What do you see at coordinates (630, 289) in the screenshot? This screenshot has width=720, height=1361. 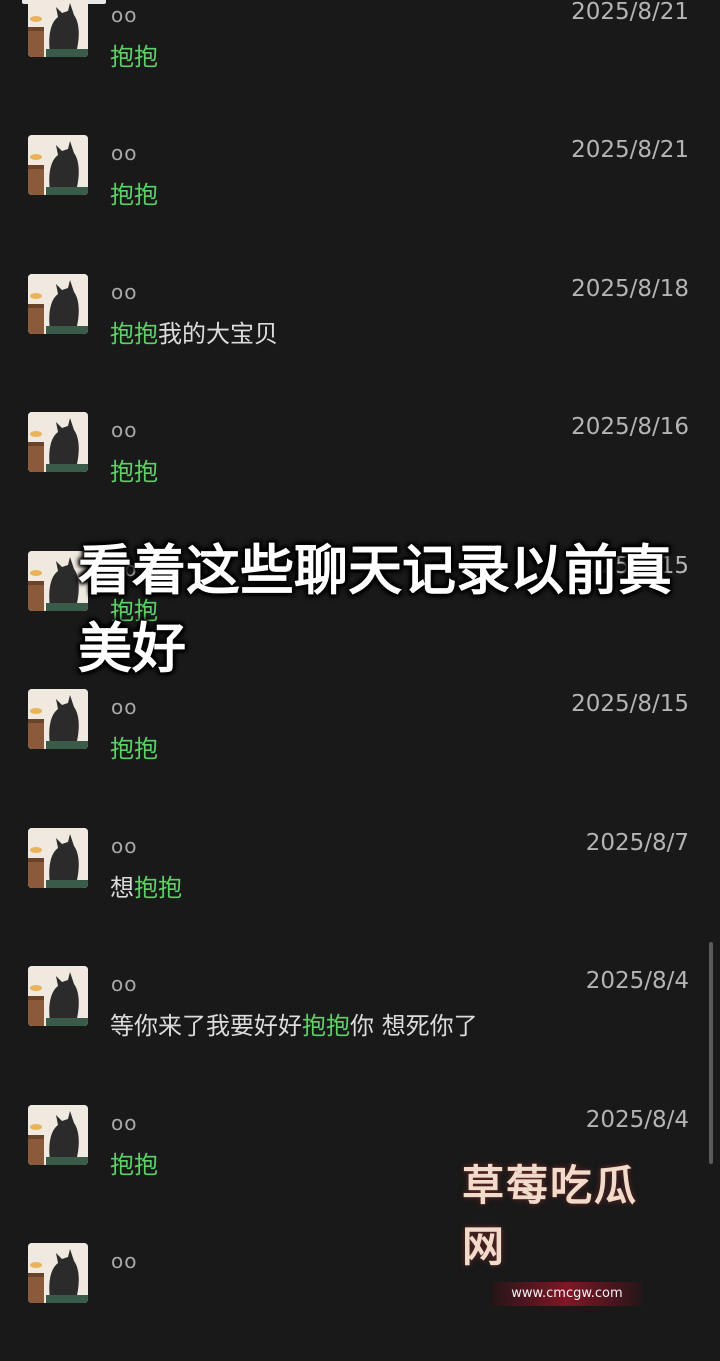 I see `message-date: 2025/8/18` at bounding box center [630, 289].